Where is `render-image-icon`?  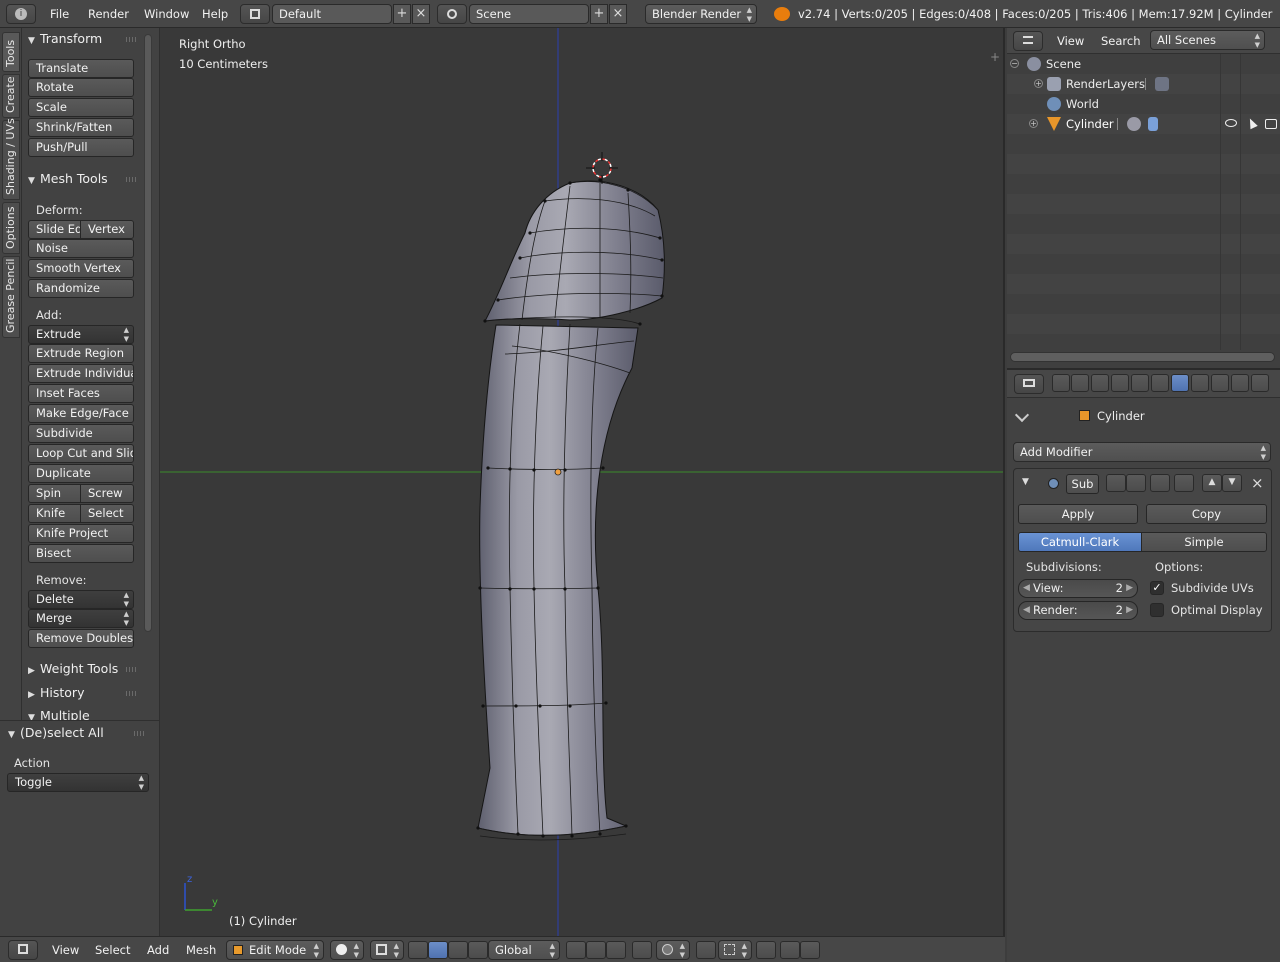
render-image-icon is located at coordinates (810, 950).